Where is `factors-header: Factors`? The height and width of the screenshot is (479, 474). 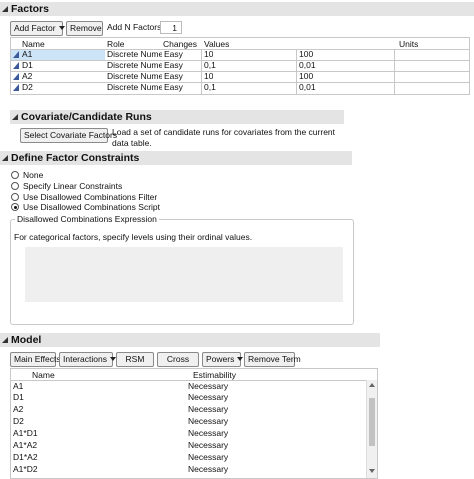
factors-header: Factors is located at coordinates (237, 9).